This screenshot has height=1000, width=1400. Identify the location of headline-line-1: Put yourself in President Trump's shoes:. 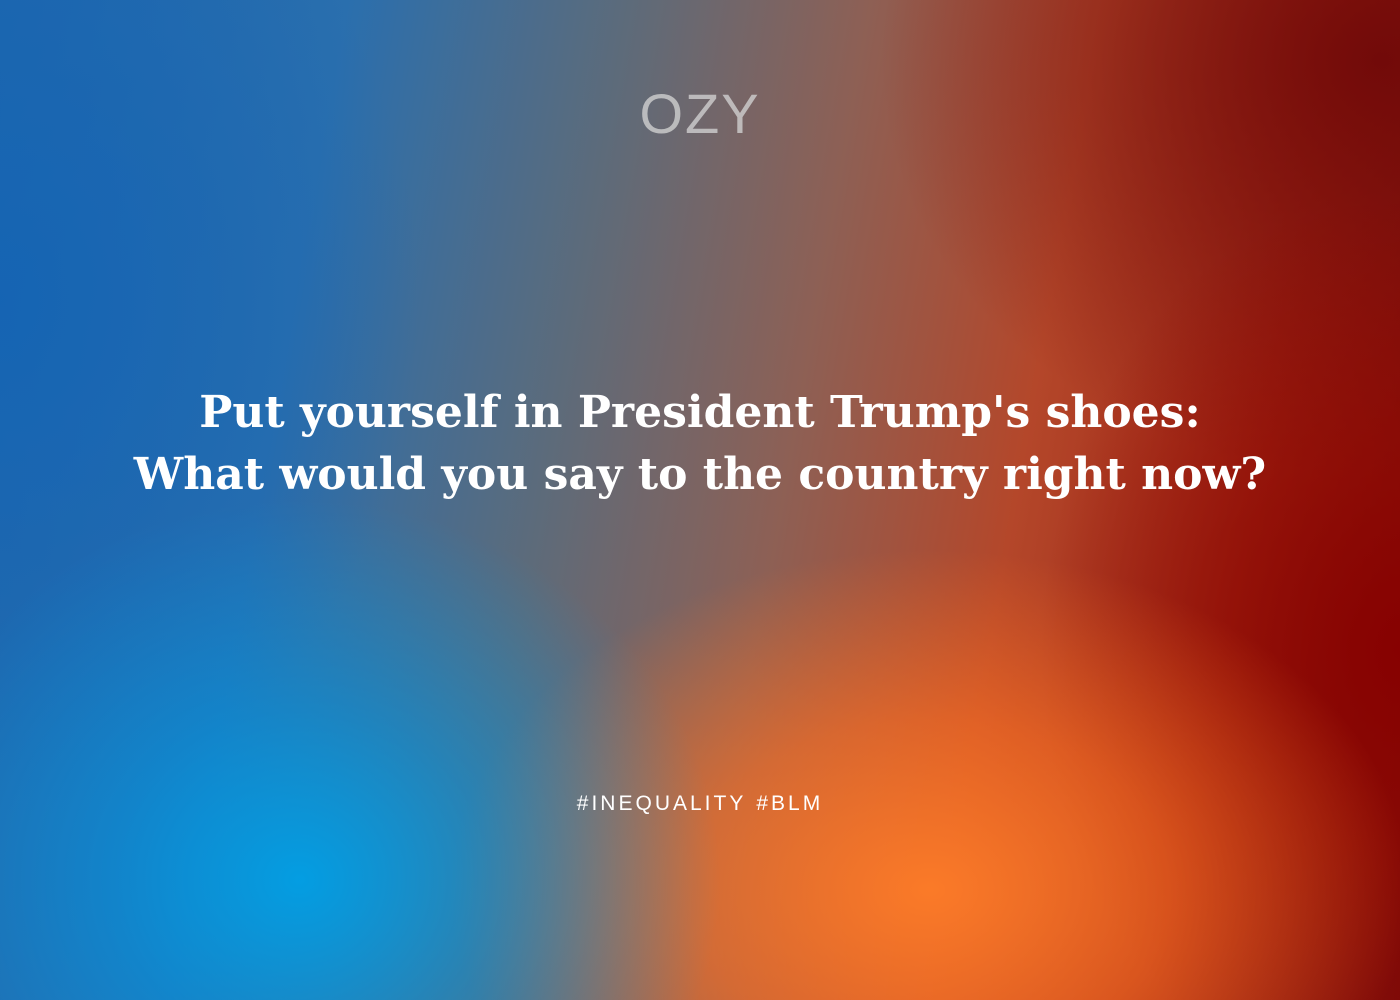
(700, 412).